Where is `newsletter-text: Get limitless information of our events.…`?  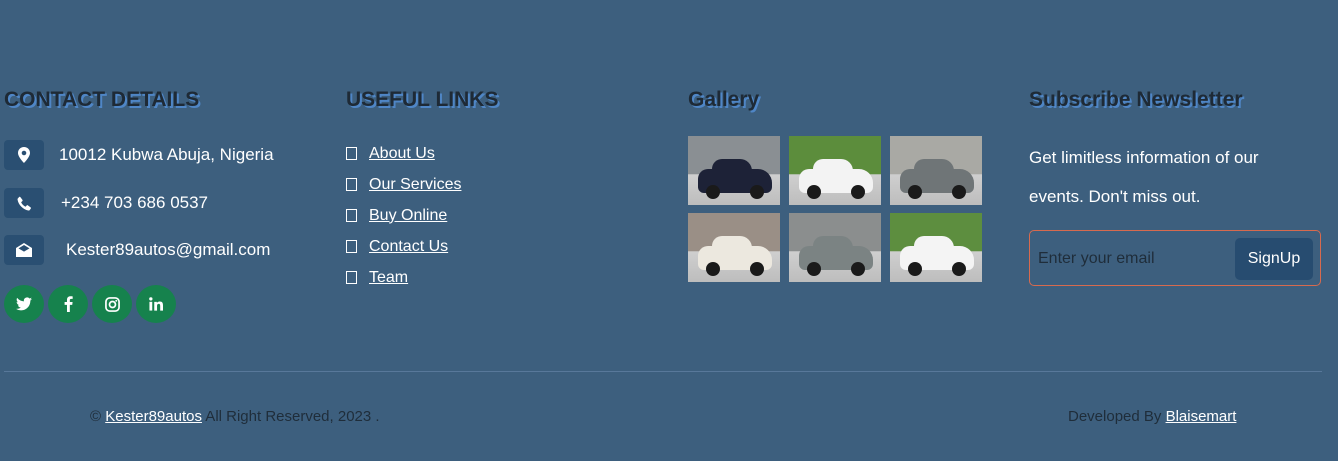
newsletter-text: Get limitless information of our events.… is located at coordinates (1144, 177).